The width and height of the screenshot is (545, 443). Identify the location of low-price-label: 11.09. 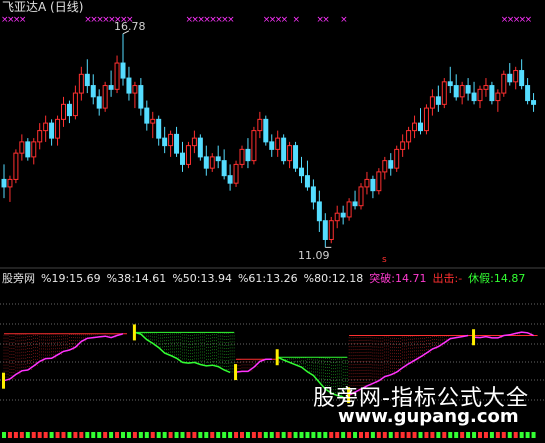
(314, 255).